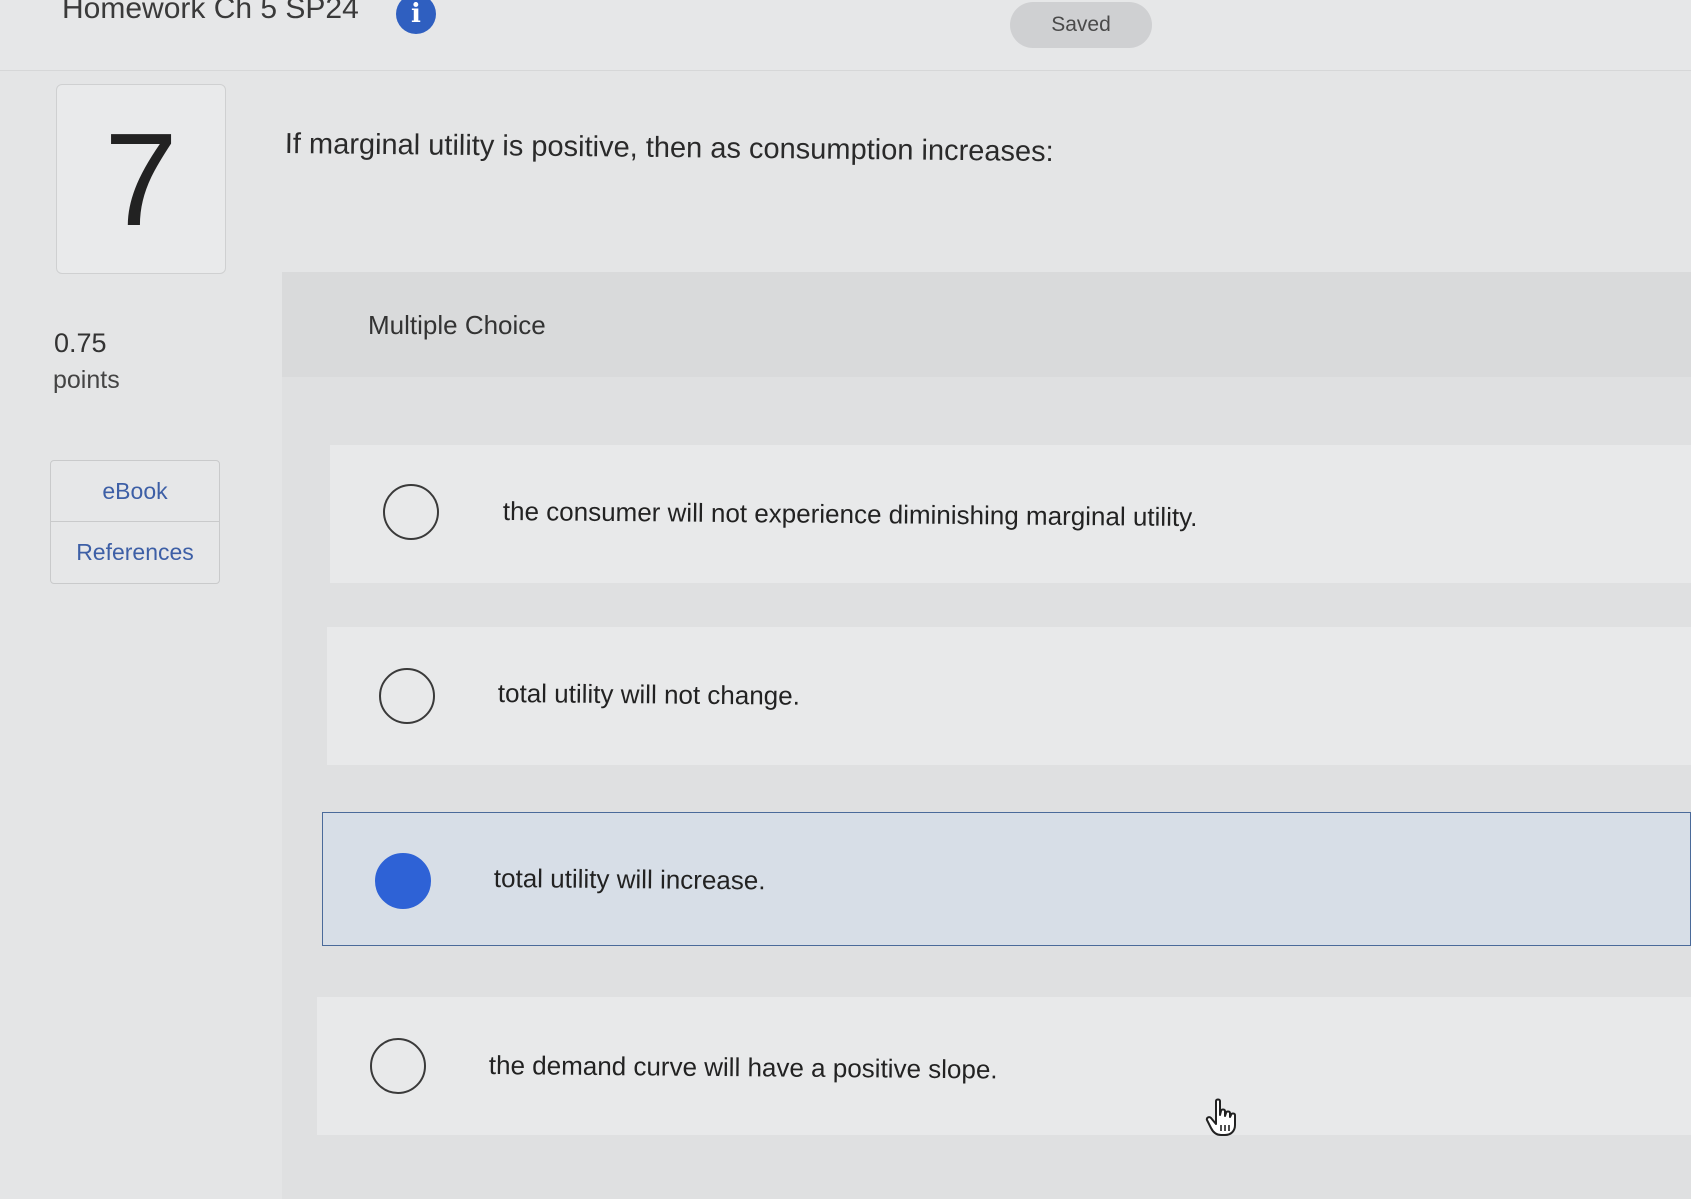  I want to click on answer-option-2: total utility will not change., so click(1009, 696).